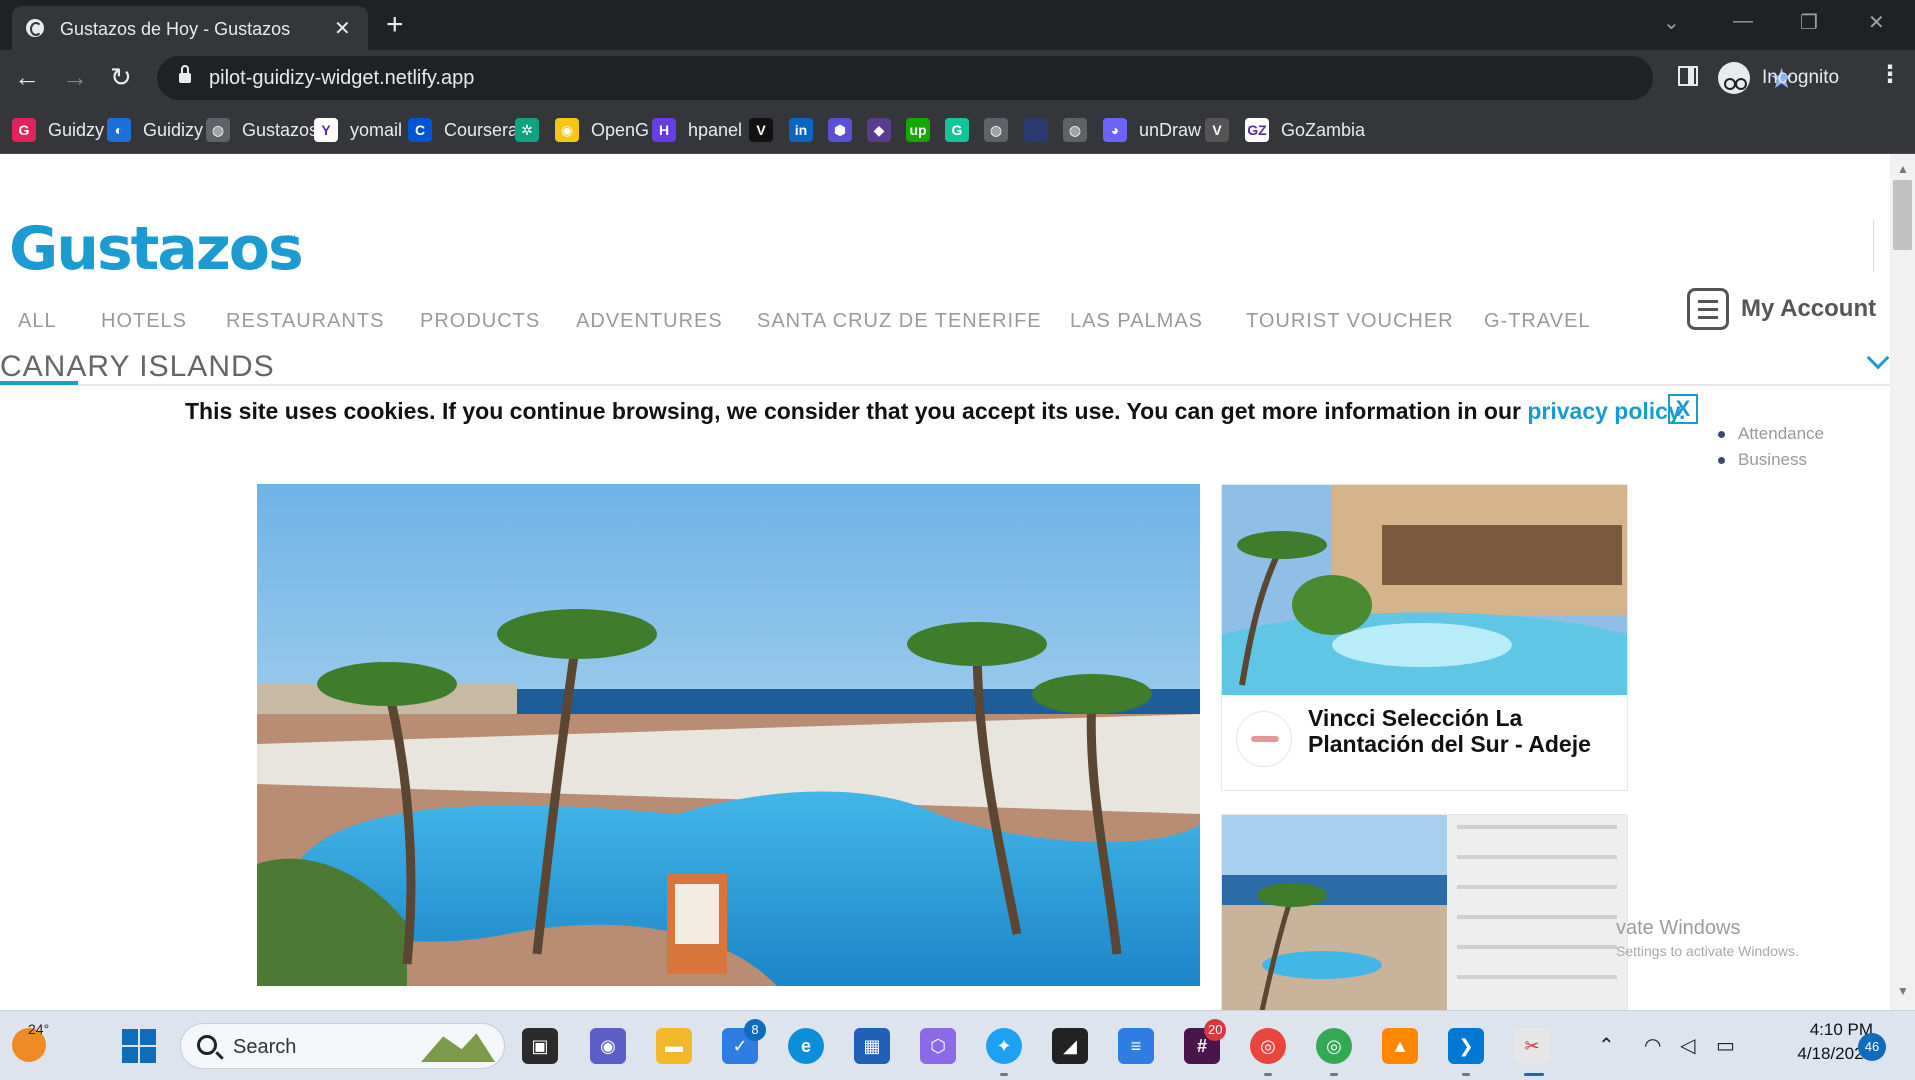  Describe the element at coordinates (649, 321) in the screenshot. I see `nav-tab-adventures: ADVENTURES` at that location.